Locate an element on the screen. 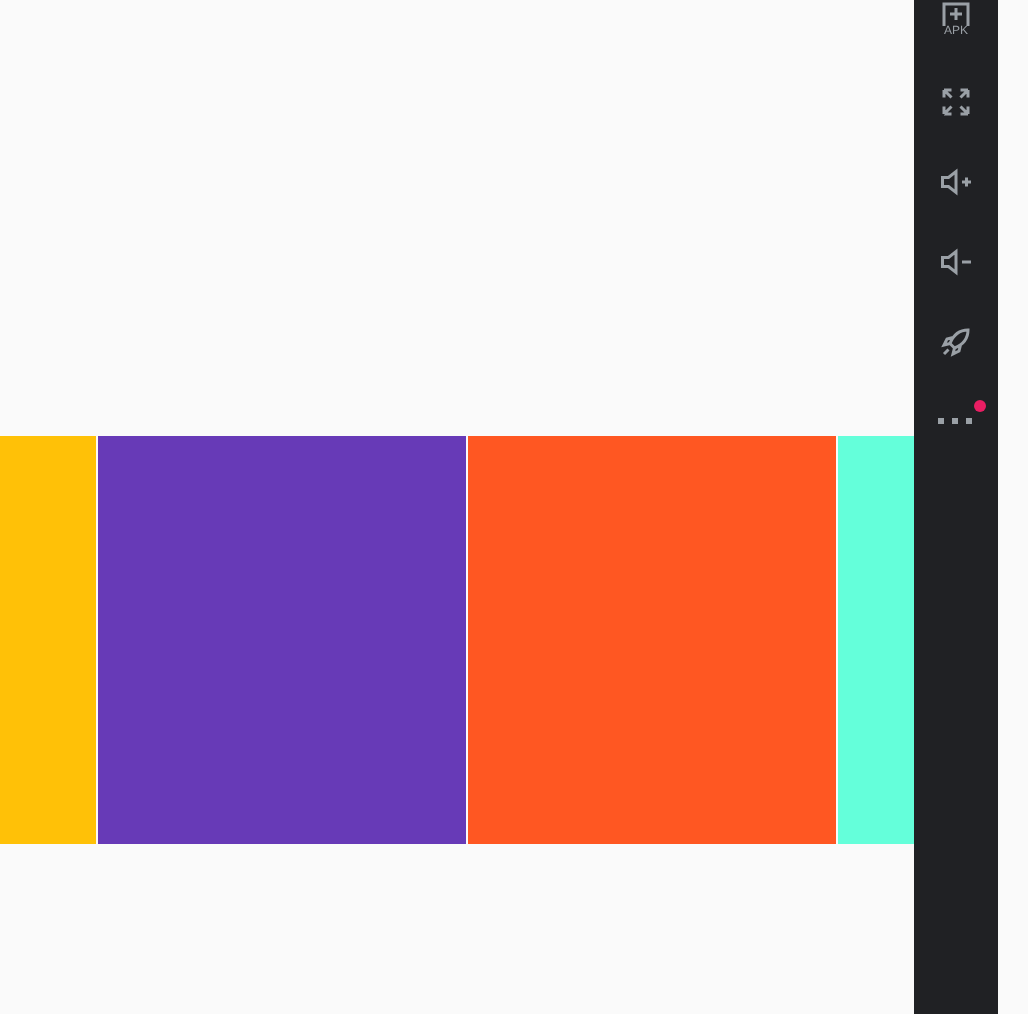  rocket-icon is located at coordinates (956, 342).